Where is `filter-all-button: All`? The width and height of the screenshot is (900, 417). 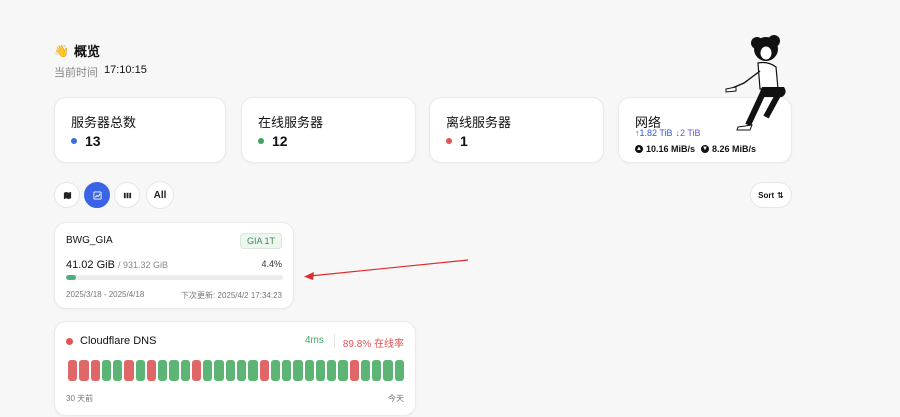
filter-all-button: All is located at coordinates (160, 195).